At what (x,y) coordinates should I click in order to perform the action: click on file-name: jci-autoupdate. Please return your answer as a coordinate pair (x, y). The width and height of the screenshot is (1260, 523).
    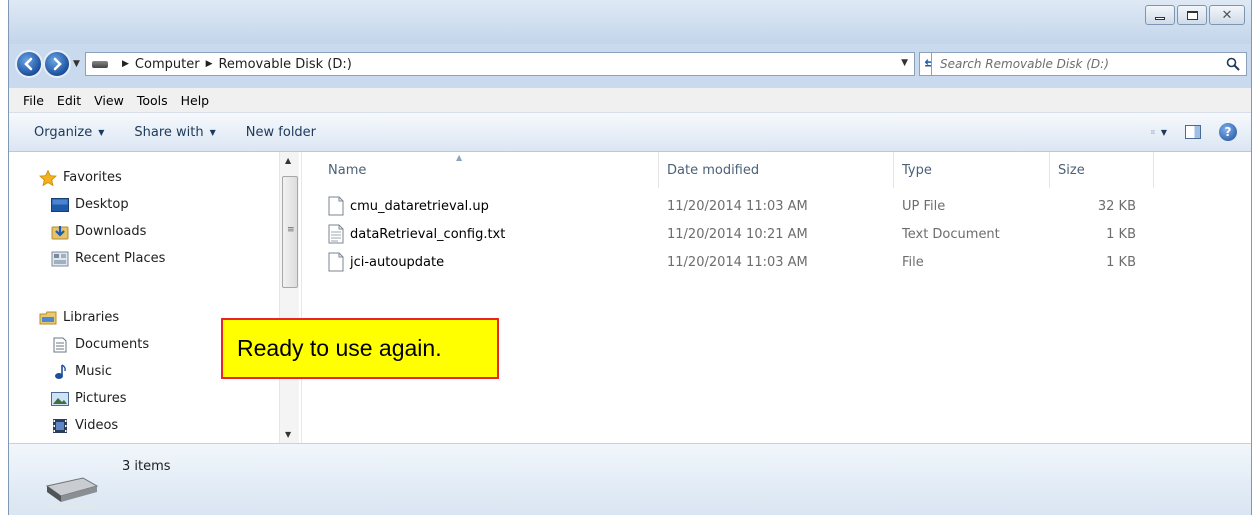
    Looking at the image, I should click on (397, 262).